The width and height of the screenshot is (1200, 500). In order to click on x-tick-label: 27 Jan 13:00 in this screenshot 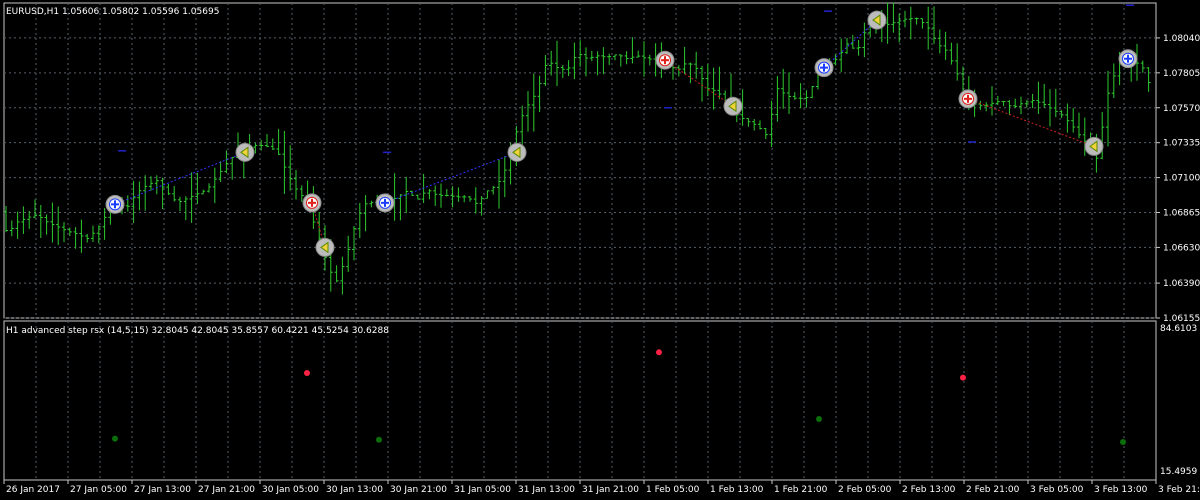, I will do `click(162, 490)`.